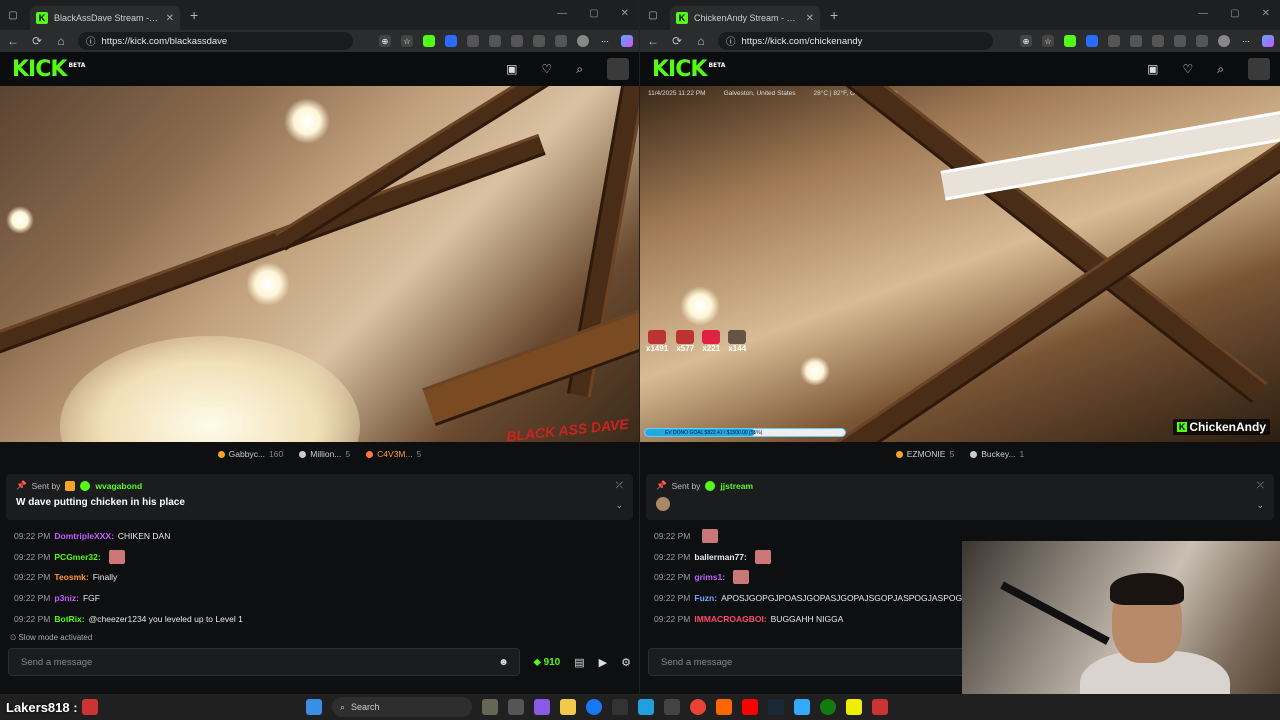 The image size is (1280, 720). What do you see at coordinates (855, 41) in the screenshot?
I see `url-field: ⓘ https://kick.com/chickenandy` at bounding box center [855, 41].